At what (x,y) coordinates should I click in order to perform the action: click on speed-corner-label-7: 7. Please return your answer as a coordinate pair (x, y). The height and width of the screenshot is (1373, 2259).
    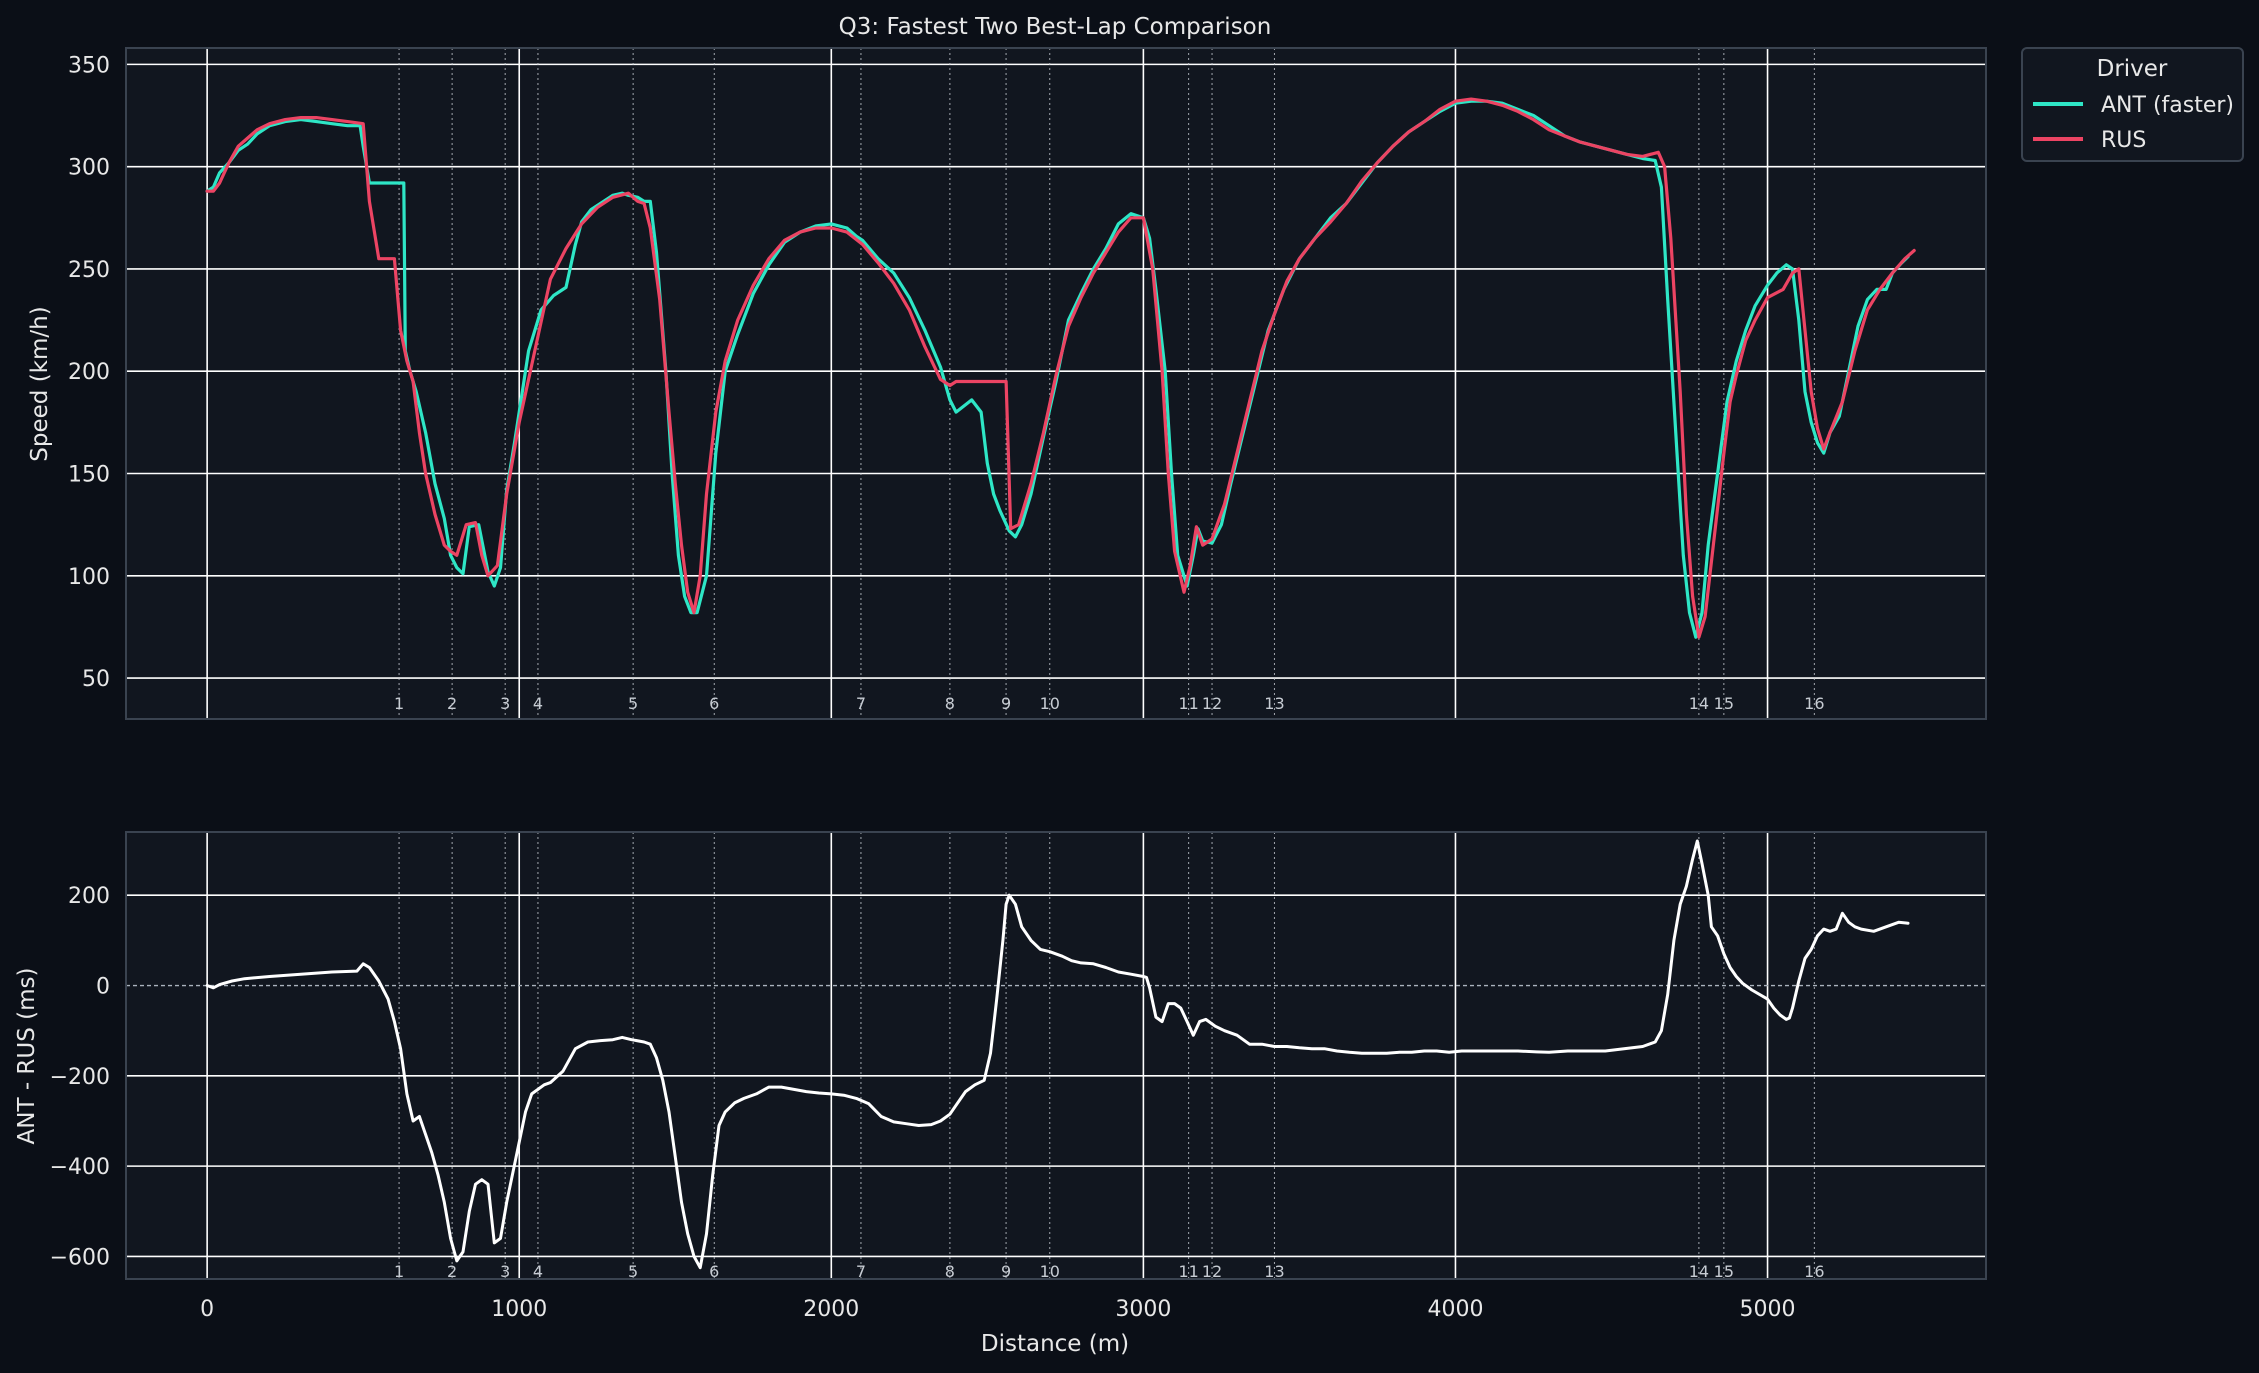
    Looking at the image, I should click on (861, 703).